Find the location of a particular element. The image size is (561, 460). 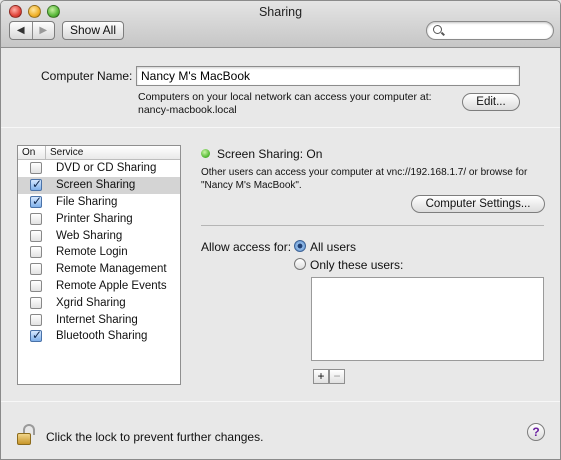

service-label: Bluetooth Sharing is located at coordinates (102, 336).